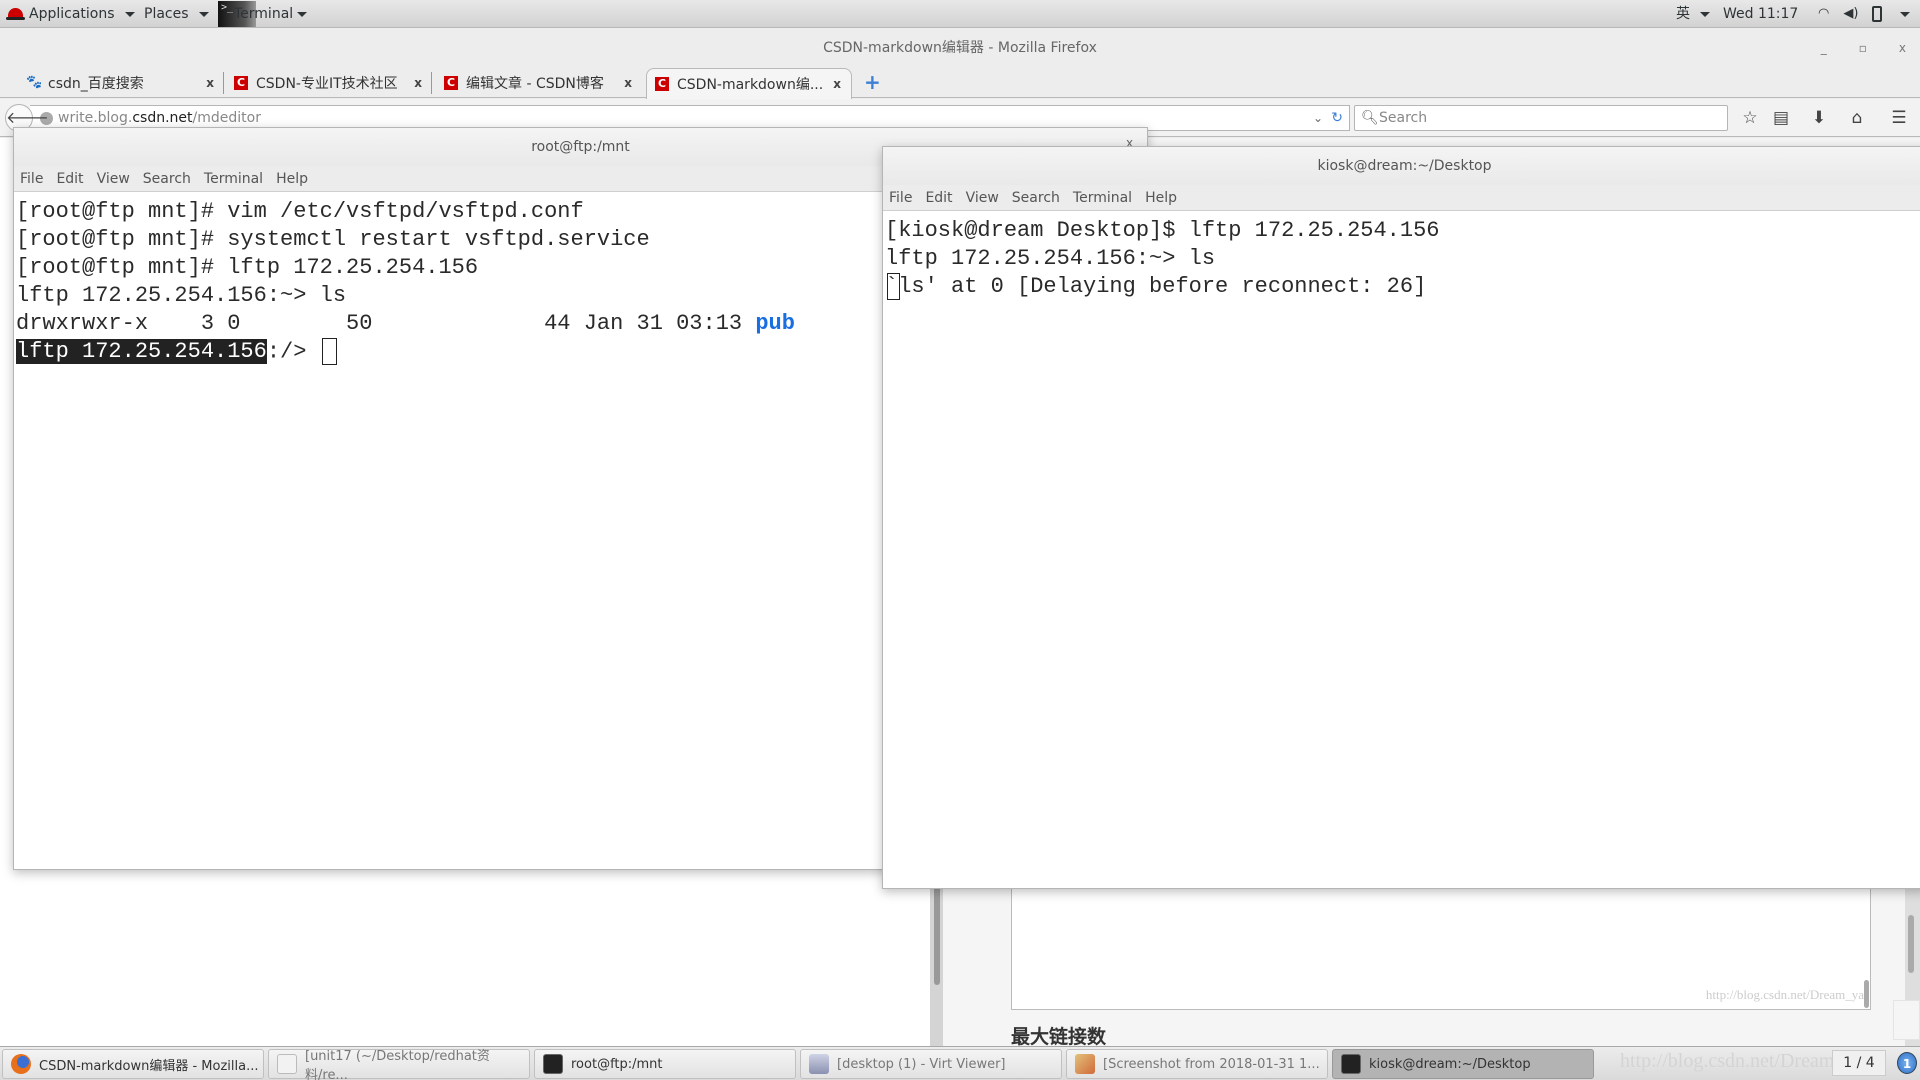 The height and width of the screenshot is (1080, 1920). Describe the element at coordinates (535, 84) in the screenshot. I see `tab-label: 编辑文章 - CSDN博客` at that location.